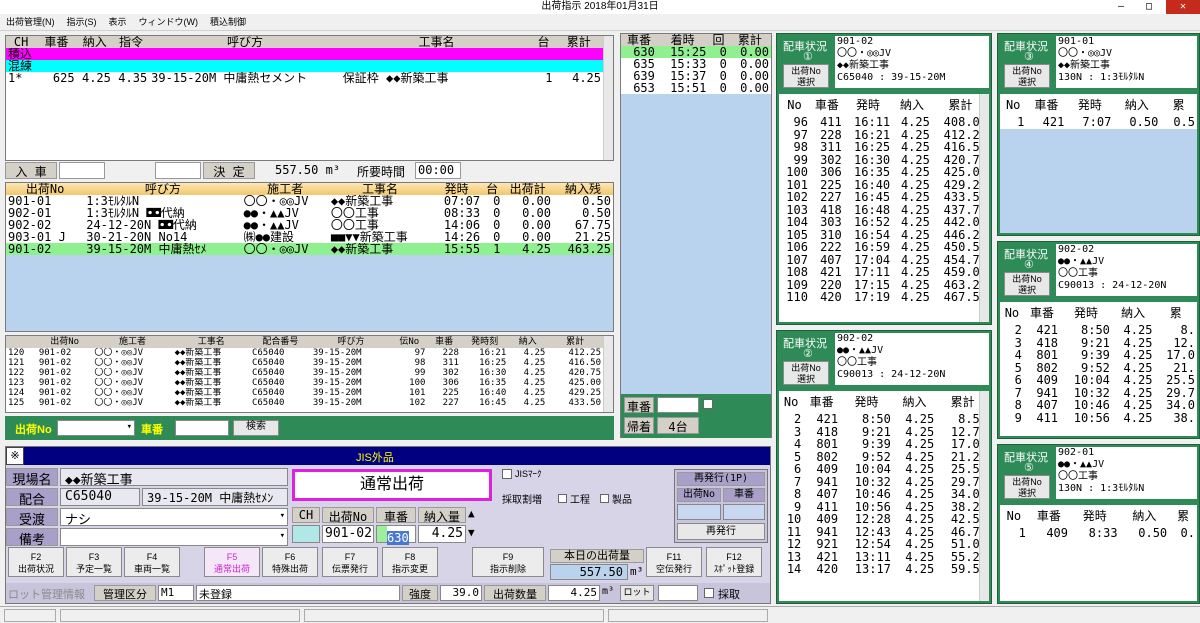  What do you see at coordinates (410, 562) in the screenshot?
I see `fkey-f8-button: F8 指示変更` at bounding box center [410, 562].